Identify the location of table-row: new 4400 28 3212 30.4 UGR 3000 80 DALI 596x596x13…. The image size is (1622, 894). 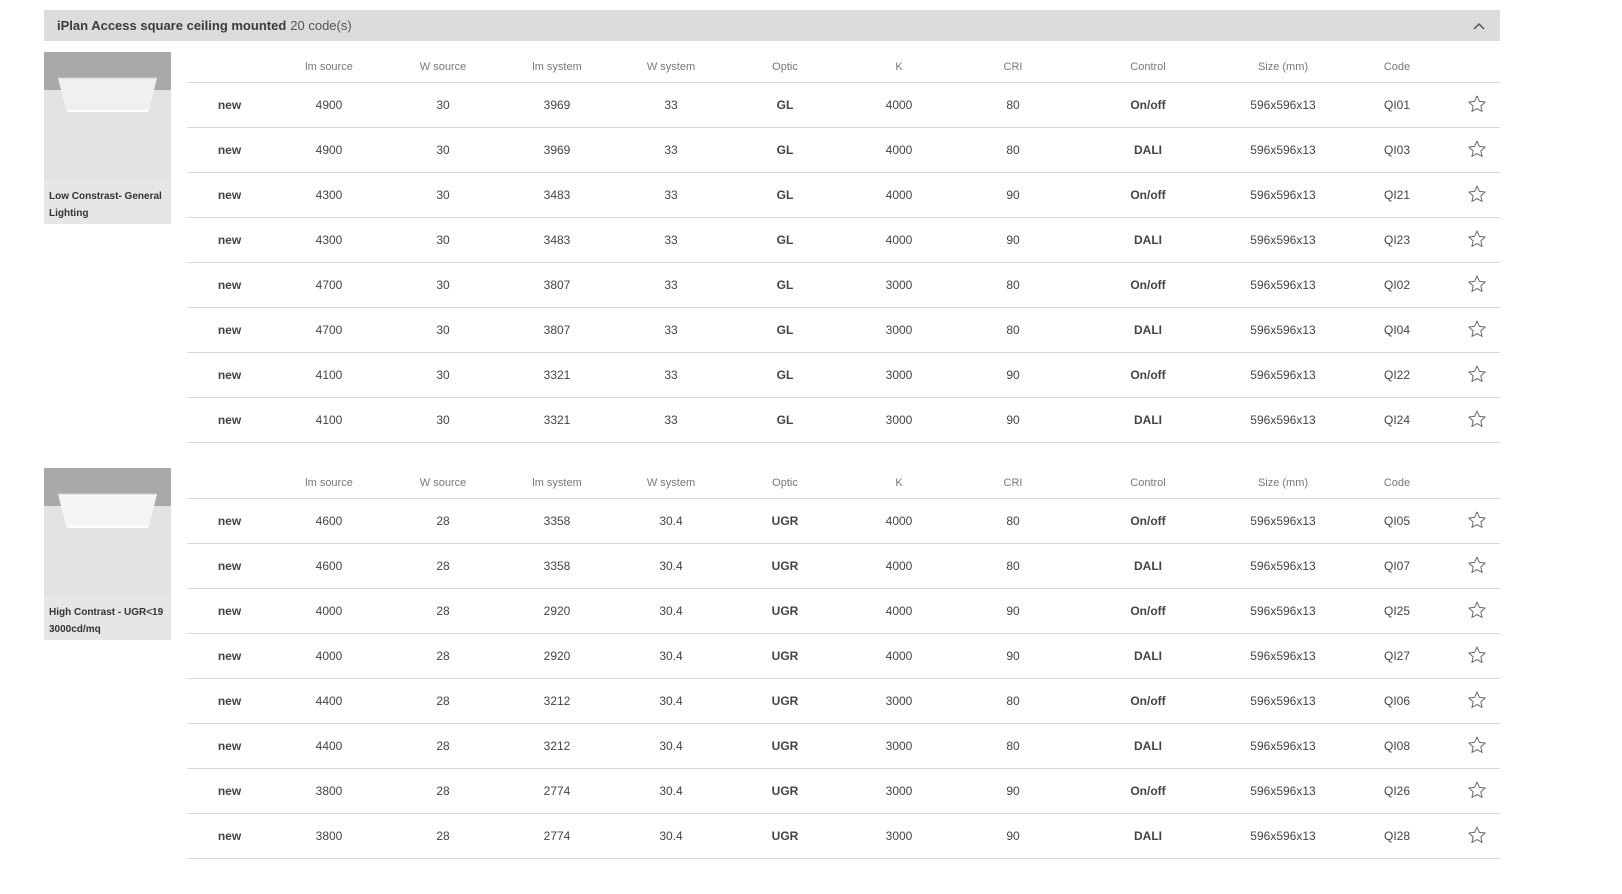
(843, 746).